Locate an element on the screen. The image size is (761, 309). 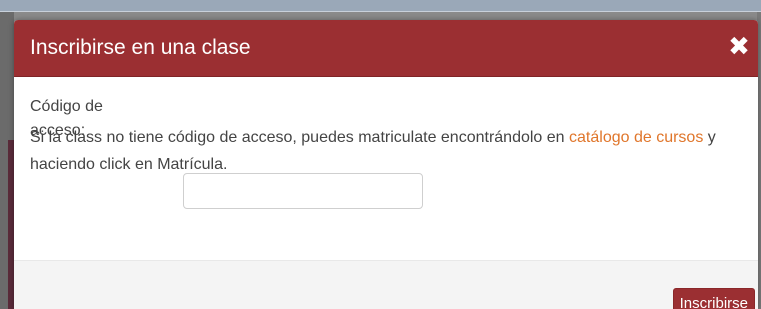
close-icon: ✖ is located at coordinates (739, 46).